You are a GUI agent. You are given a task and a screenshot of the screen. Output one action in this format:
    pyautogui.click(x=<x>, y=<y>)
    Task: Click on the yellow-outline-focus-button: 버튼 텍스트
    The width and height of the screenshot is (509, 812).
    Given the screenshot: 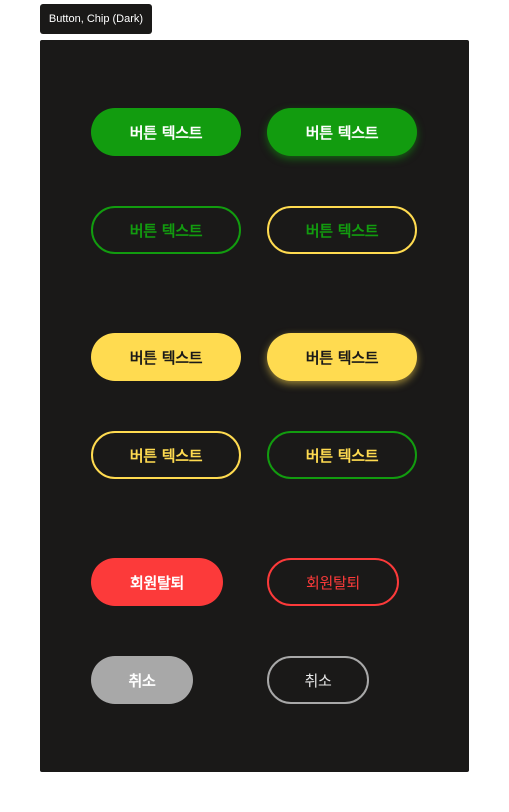 What is the action you would take?
    pyautogui.click(x=342, y=455)
    